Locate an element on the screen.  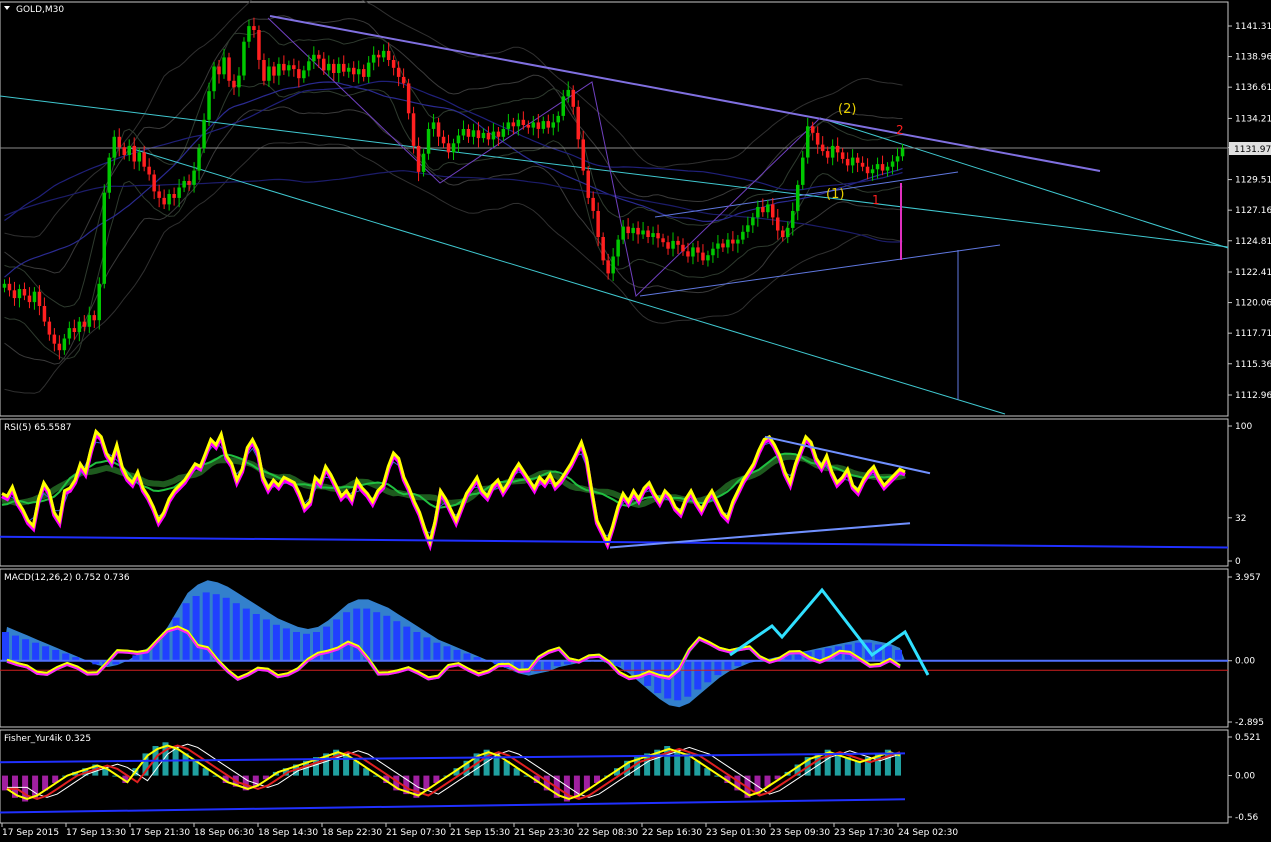
symbol-title: GOLD,M30 is located at coordinates (40, 10).